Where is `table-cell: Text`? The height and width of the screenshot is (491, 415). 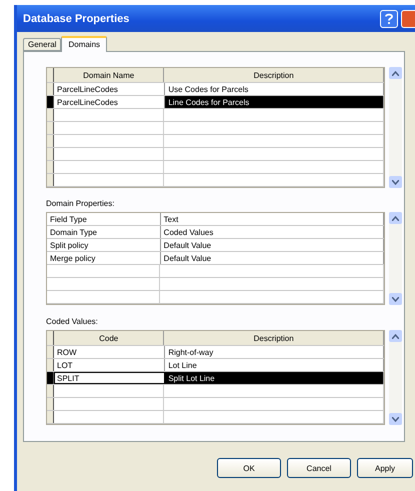 table-cell: Text is located at coordinates (272, 219).